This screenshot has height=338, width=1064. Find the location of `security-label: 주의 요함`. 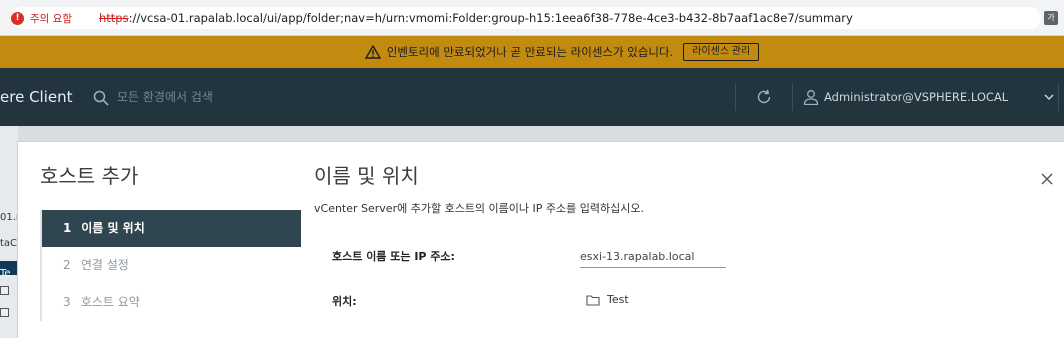

security-label: 주의 요함 is located at coordinates (51, 18).